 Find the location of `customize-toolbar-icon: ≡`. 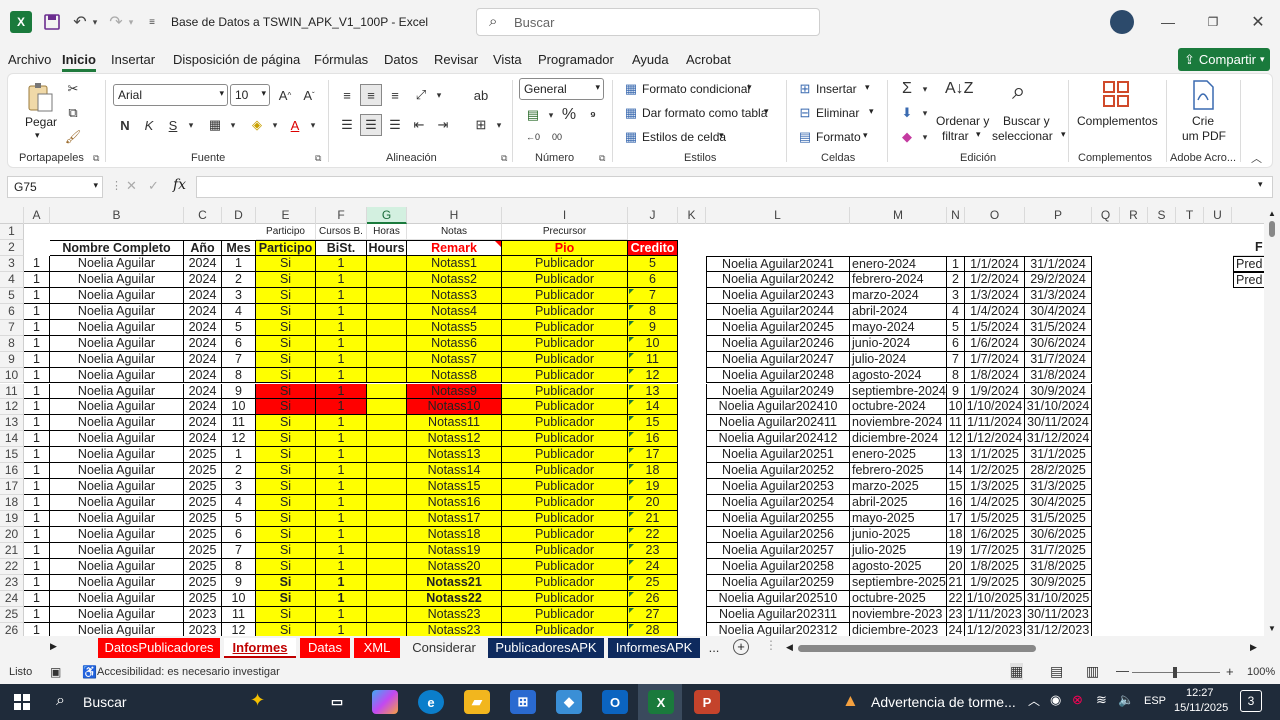

customize-toolbar-icon: ≡ is located at coordinates (152, 22).